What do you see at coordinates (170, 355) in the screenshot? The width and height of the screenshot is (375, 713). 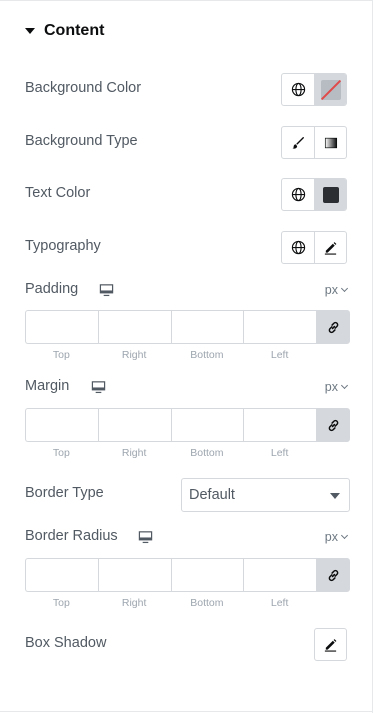 I see `padding-side-labels: Top Right Bottom Left` at bounding box center [170, 355].